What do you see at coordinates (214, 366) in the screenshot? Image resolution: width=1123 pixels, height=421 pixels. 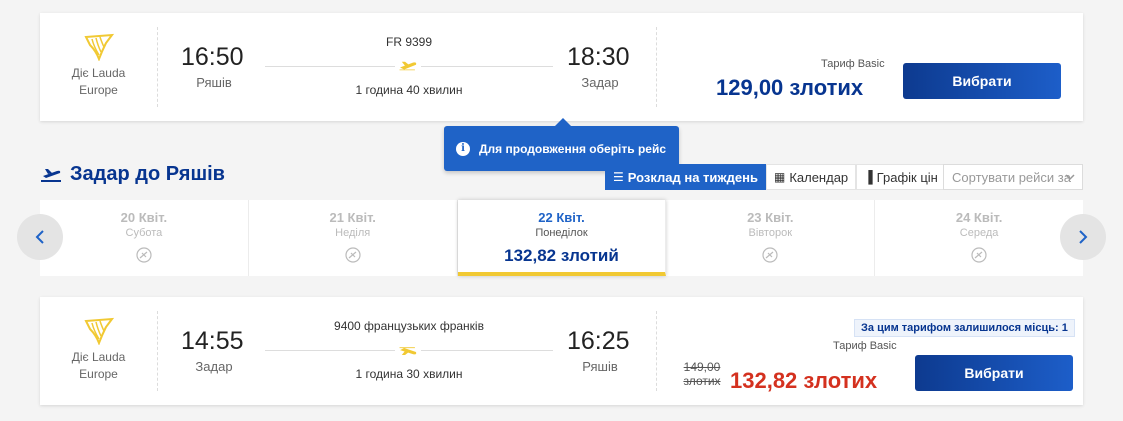 I see `departure-city: Задар` at bounding box center [214, 366].